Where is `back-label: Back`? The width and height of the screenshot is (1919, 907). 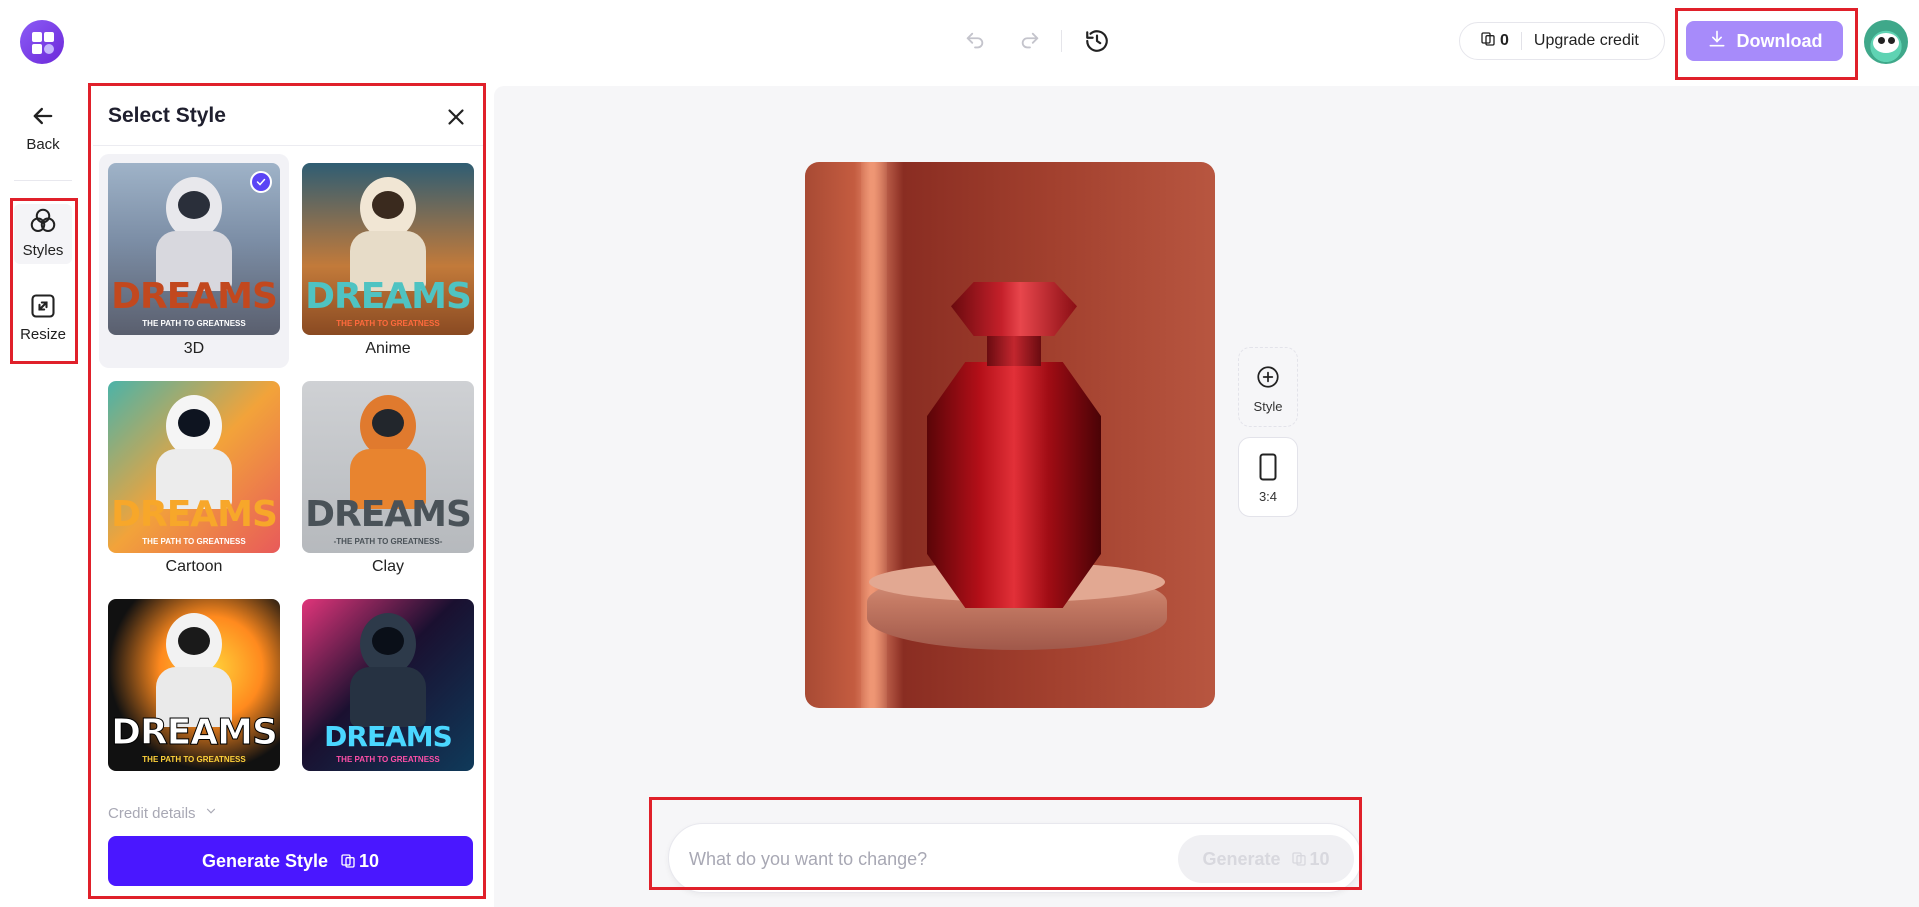
back-label: Back is located at coordinates (43, 144).